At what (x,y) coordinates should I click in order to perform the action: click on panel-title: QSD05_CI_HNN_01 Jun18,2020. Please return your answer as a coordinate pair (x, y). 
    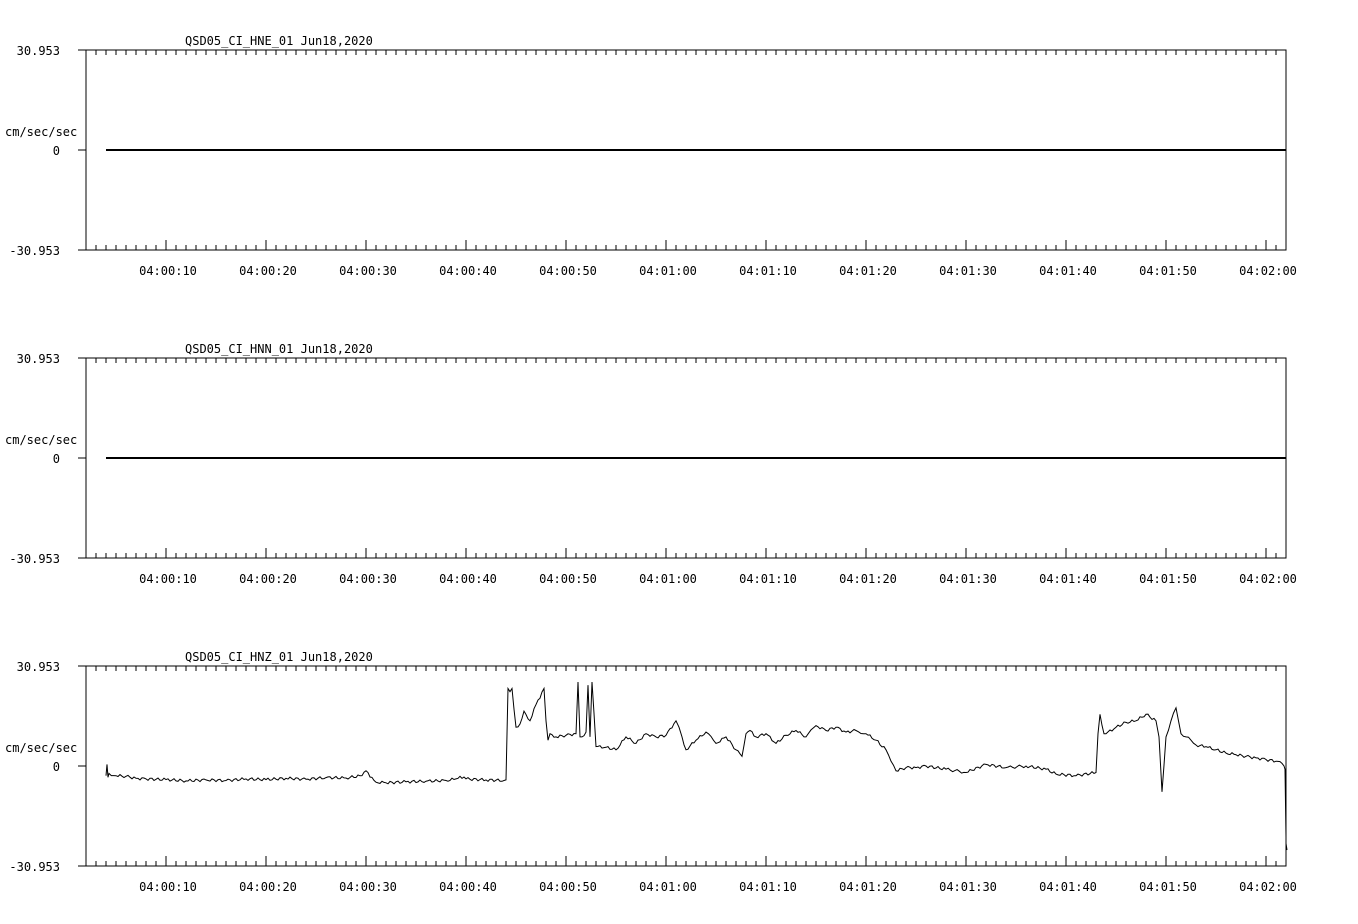
    Looking at the image, I should click on (279, 349).